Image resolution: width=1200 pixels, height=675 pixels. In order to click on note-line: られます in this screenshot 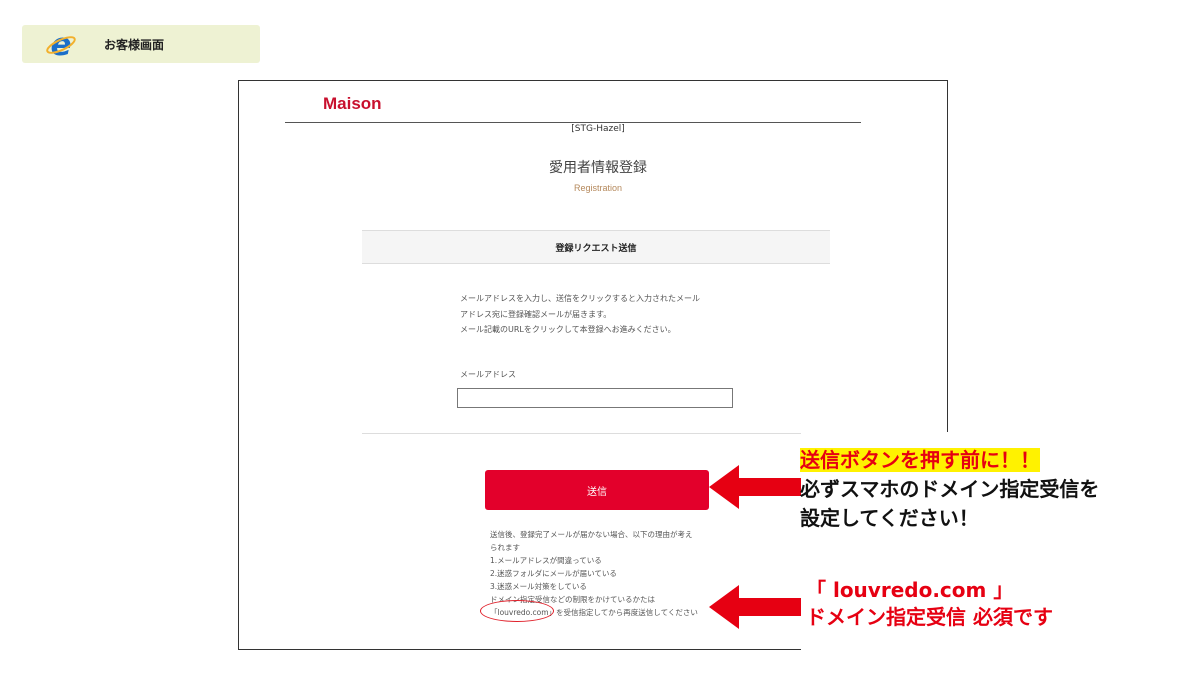, I will do `click(505, 547)`.